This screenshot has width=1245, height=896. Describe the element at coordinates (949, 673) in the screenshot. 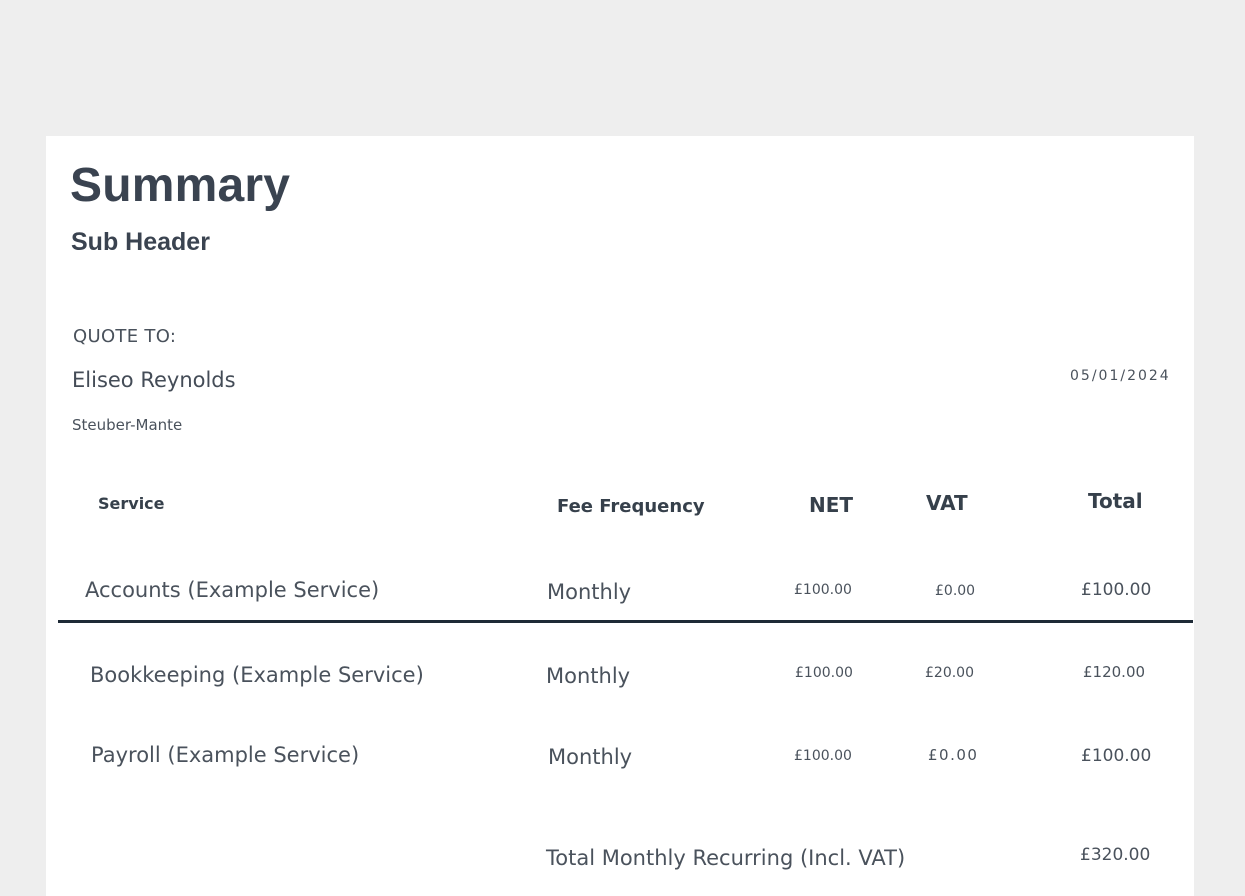

I see `row-vat: £20.00` at that location.